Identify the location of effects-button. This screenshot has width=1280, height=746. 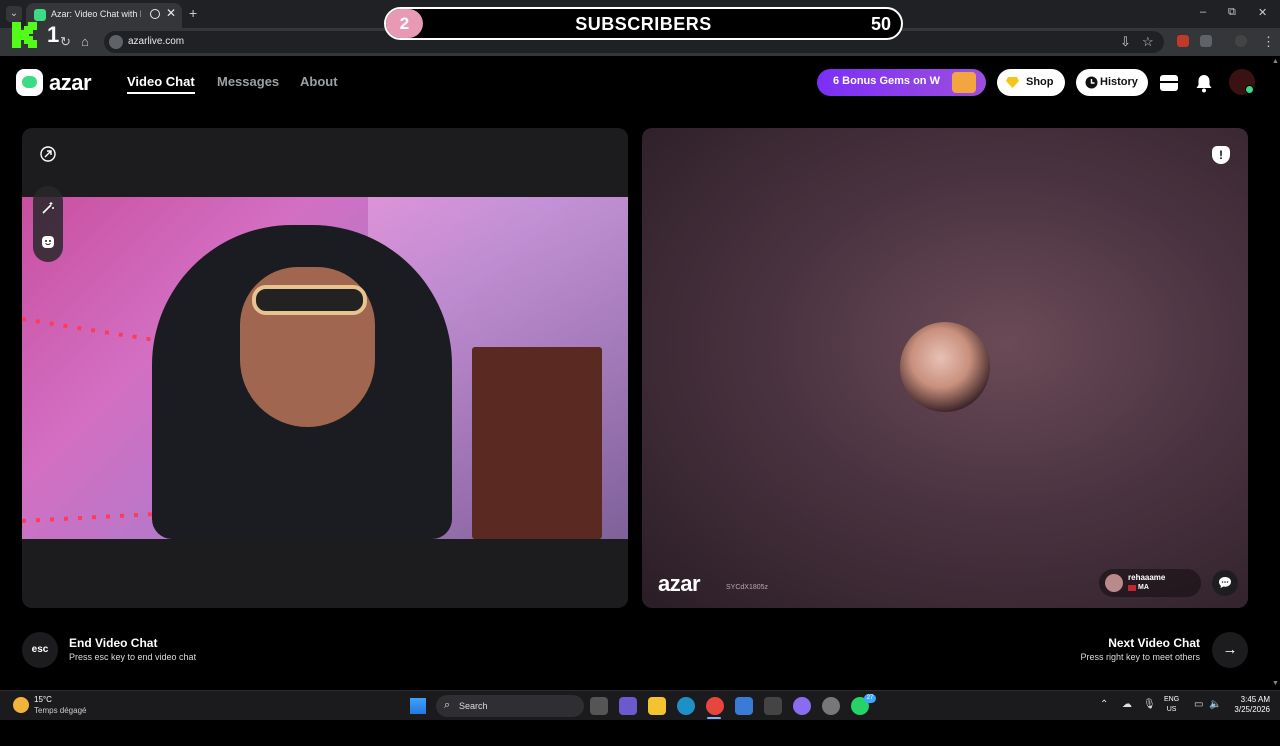
(48, 208).